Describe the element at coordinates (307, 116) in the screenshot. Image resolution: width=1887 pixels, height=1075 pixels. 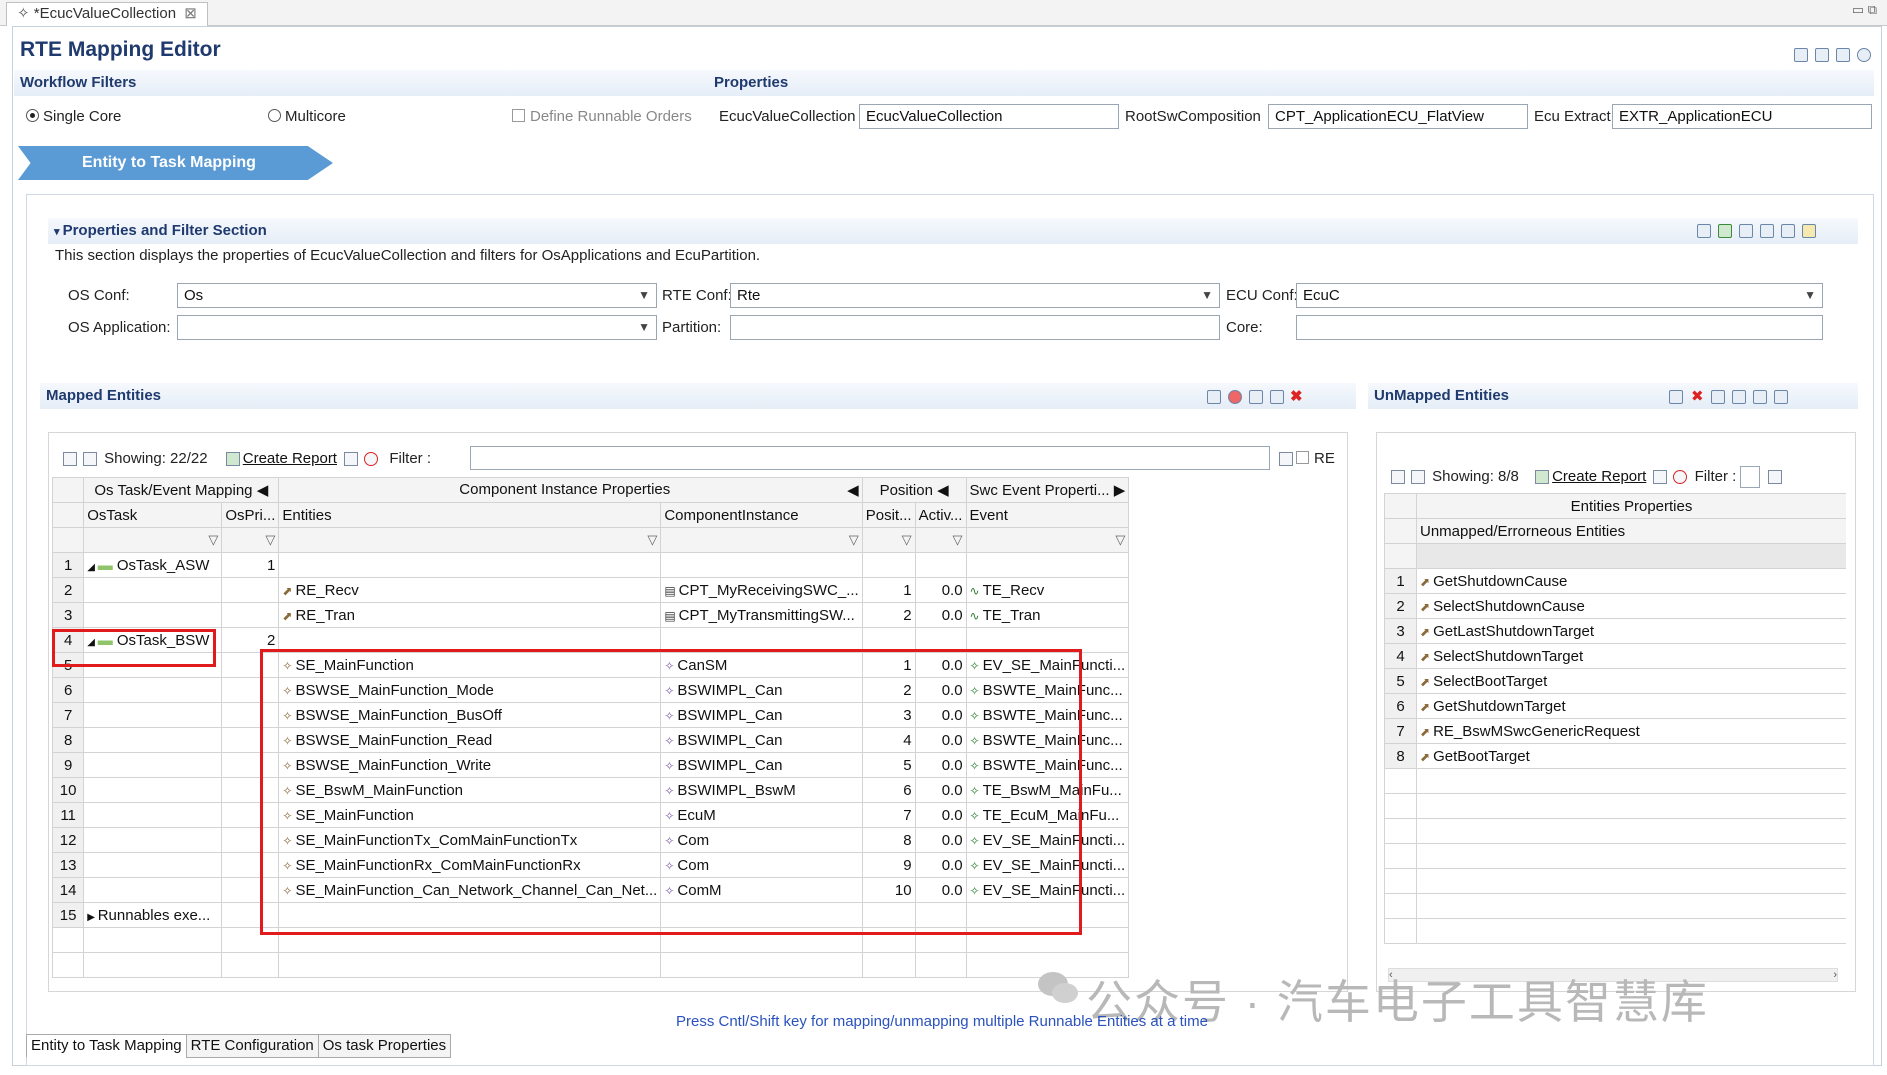
I see `multicore-radio: Multicore` at that location.